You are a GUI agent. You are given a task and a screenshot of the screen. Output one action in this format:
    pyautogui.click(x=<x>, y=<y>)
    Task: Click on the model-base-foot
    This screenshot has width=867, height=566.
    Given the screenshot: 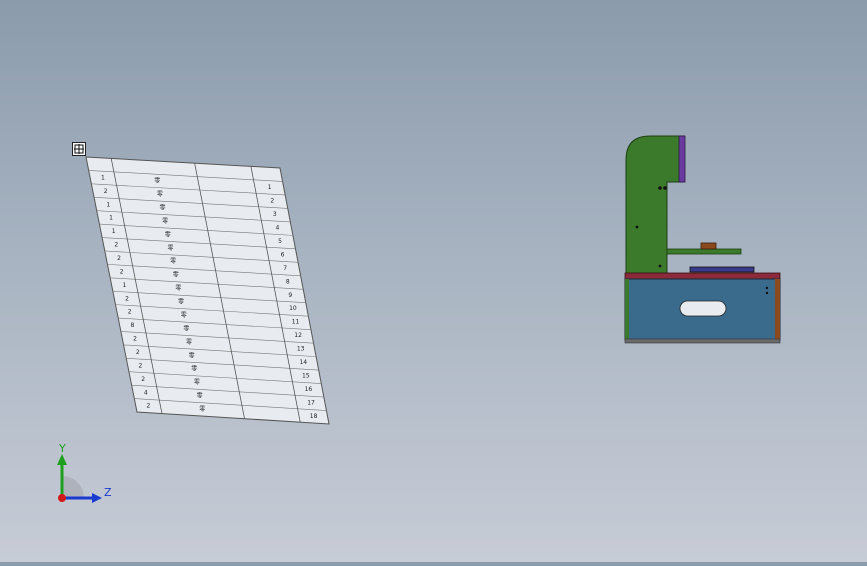 What is the action you would take?
    pyautogui.click(x=702, y=341)
    